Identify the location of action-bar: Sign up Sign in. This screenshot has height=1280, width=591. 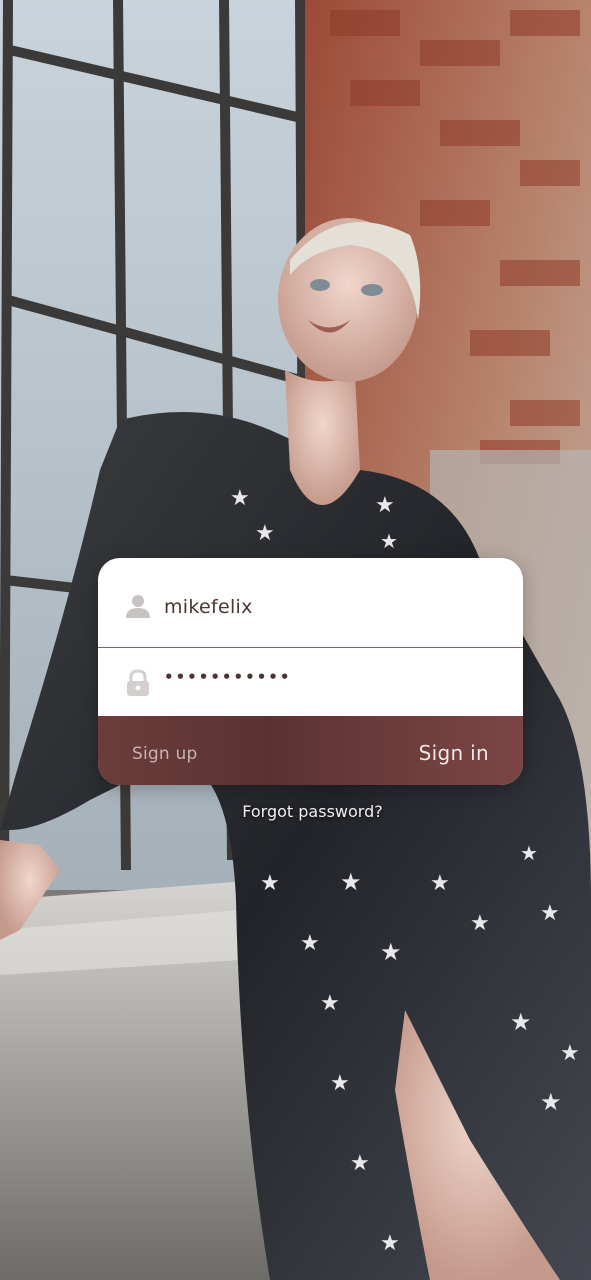
(310, 750).